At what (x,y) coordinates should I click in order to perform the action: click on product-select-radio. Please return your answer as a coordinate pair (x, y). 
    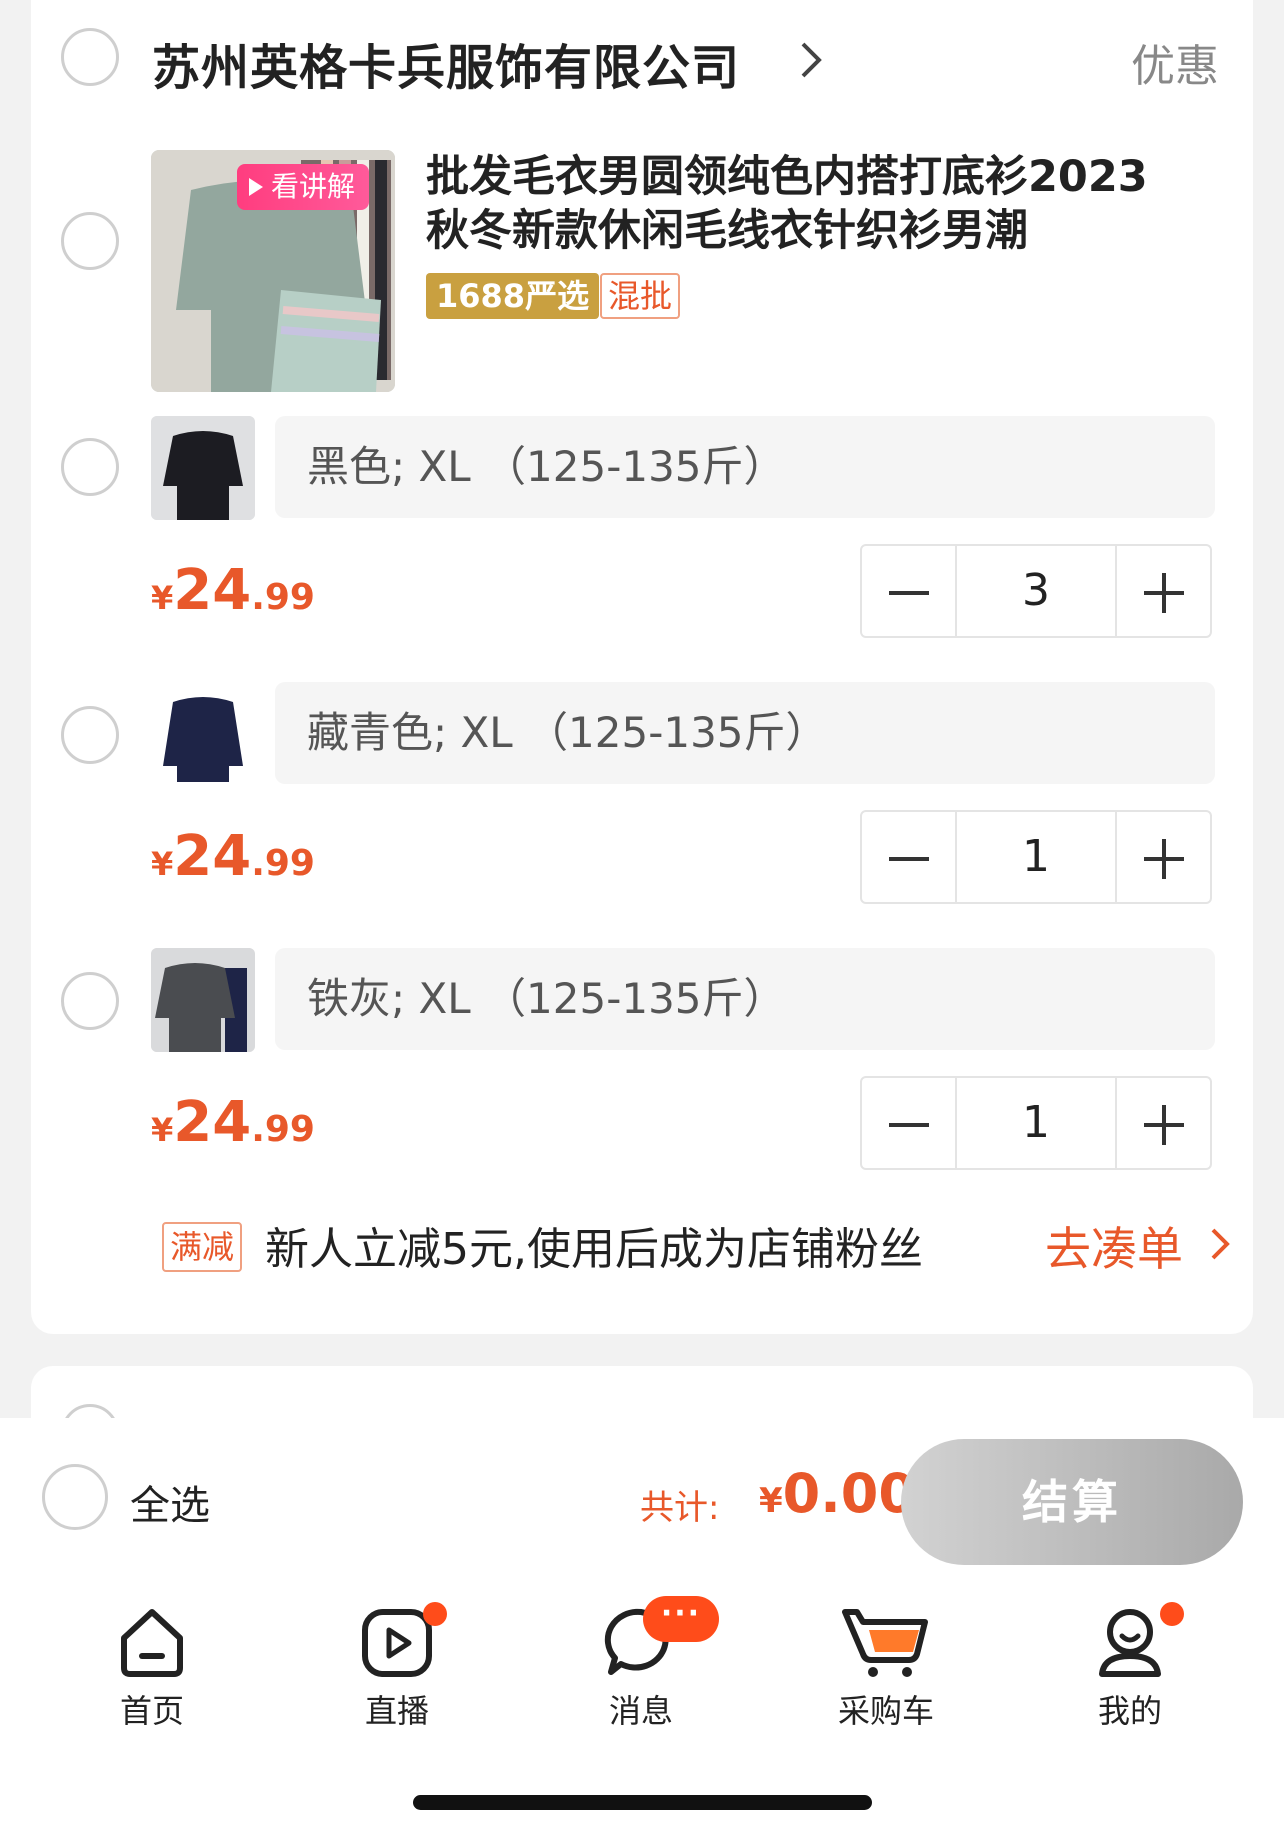
    Looking at the image, I should click on (90, 241).